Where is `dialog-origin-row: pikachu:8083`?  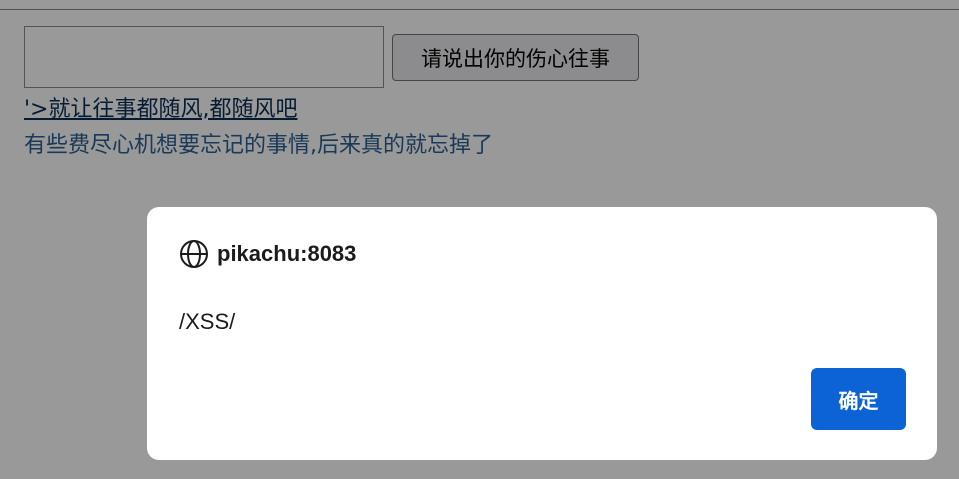 dialog-origin-row: pikachu:8083 is located at coordinates (267, 254).